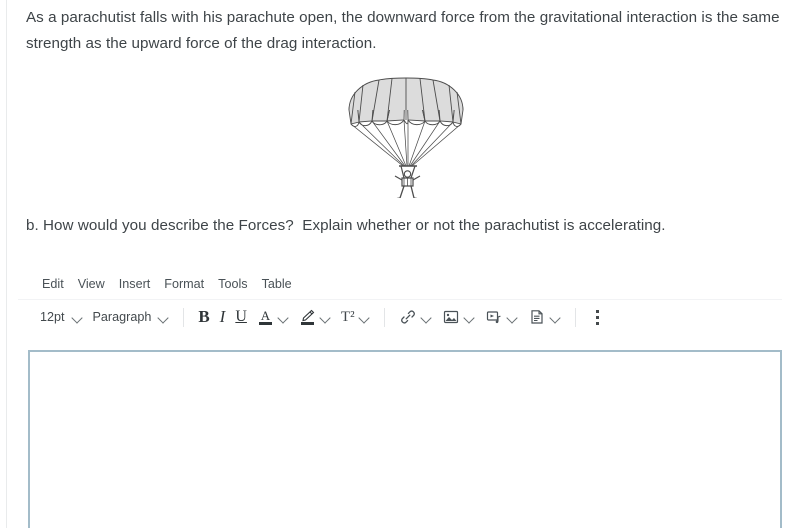 The width and height of the screenshot is (800, 528). I want to click on editor-menubar: Edit View Insert Format Tools Table, so click(400, 284).